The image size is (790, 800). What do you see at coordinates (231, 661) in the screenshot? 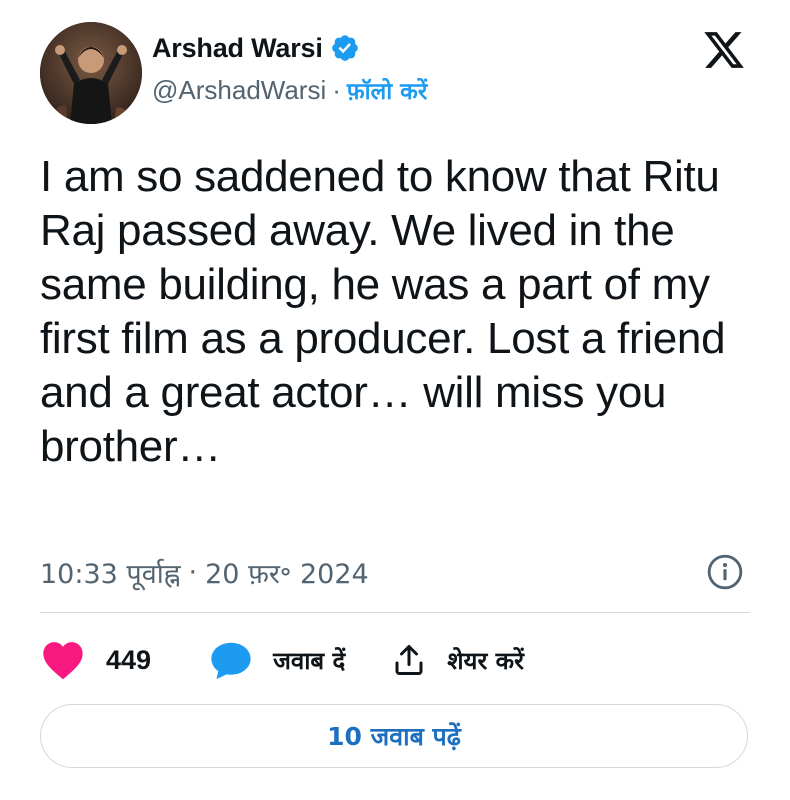
I see `speech-bubble-icon` at bounding box center [231, 661].